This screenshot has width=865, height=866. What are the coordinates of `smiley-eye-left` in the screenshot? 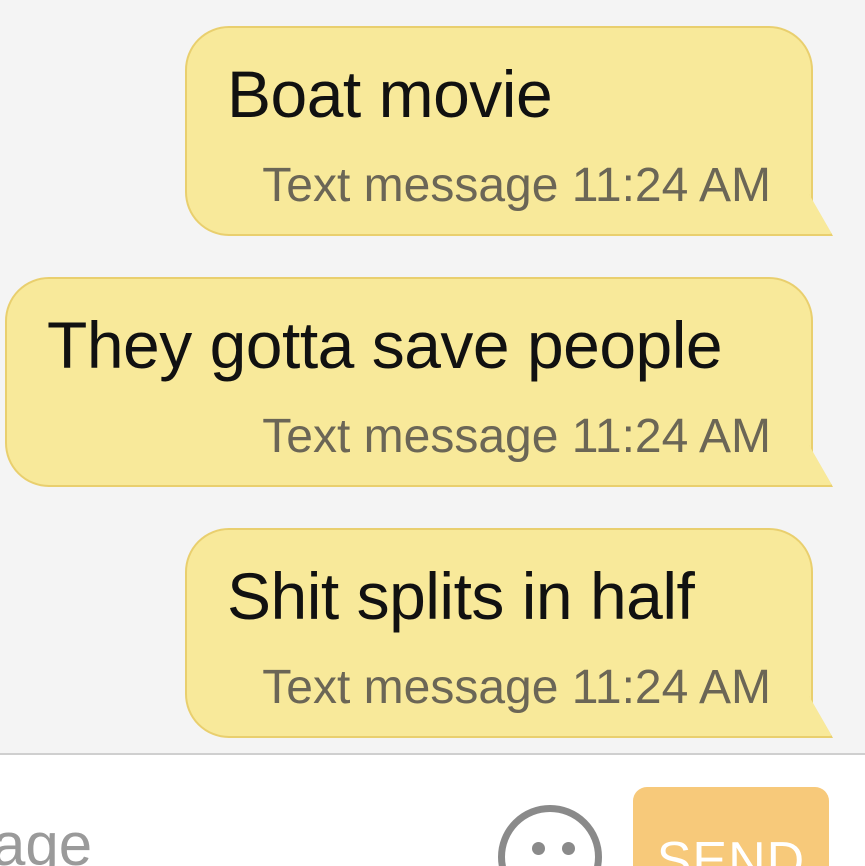 It's located at (538, 848).